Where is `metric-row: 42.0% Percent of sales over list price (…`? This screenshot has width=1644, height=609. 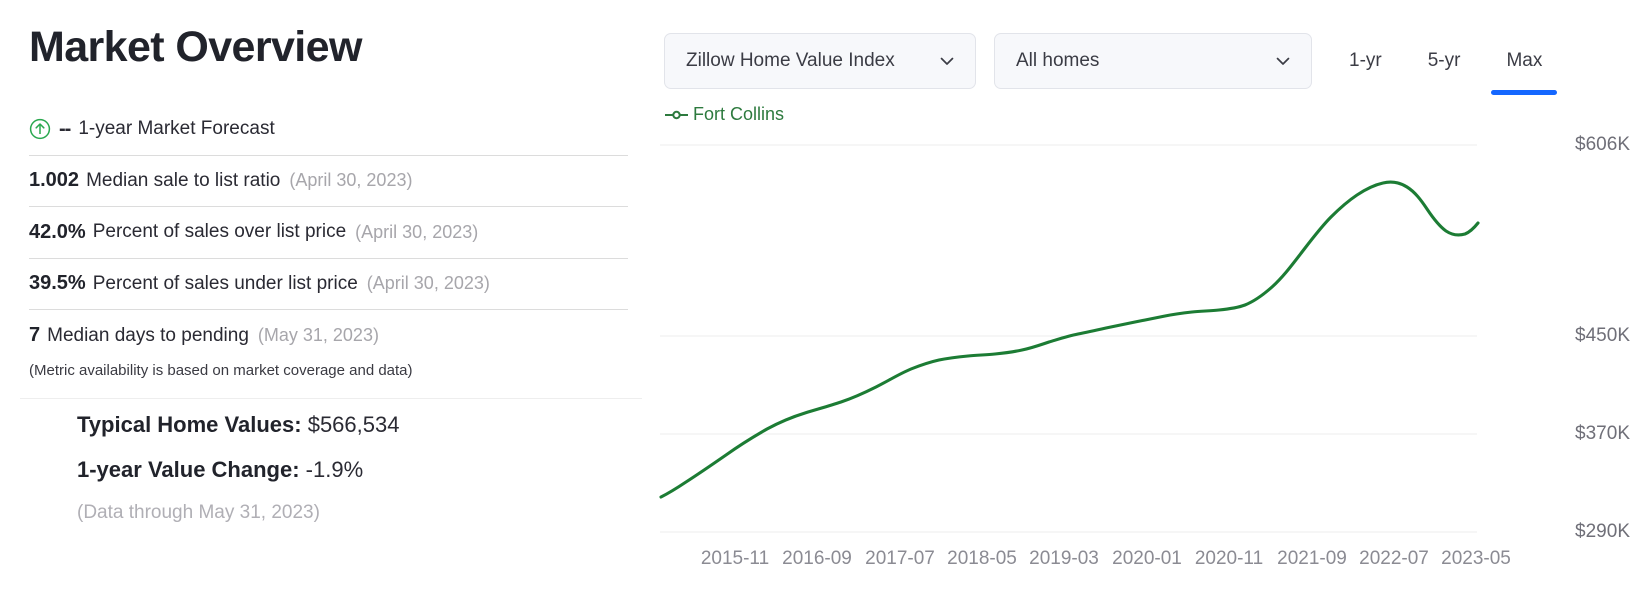
metric-row: 42.0% Percent of sales over list price (… is located at coordinates (328, 233).